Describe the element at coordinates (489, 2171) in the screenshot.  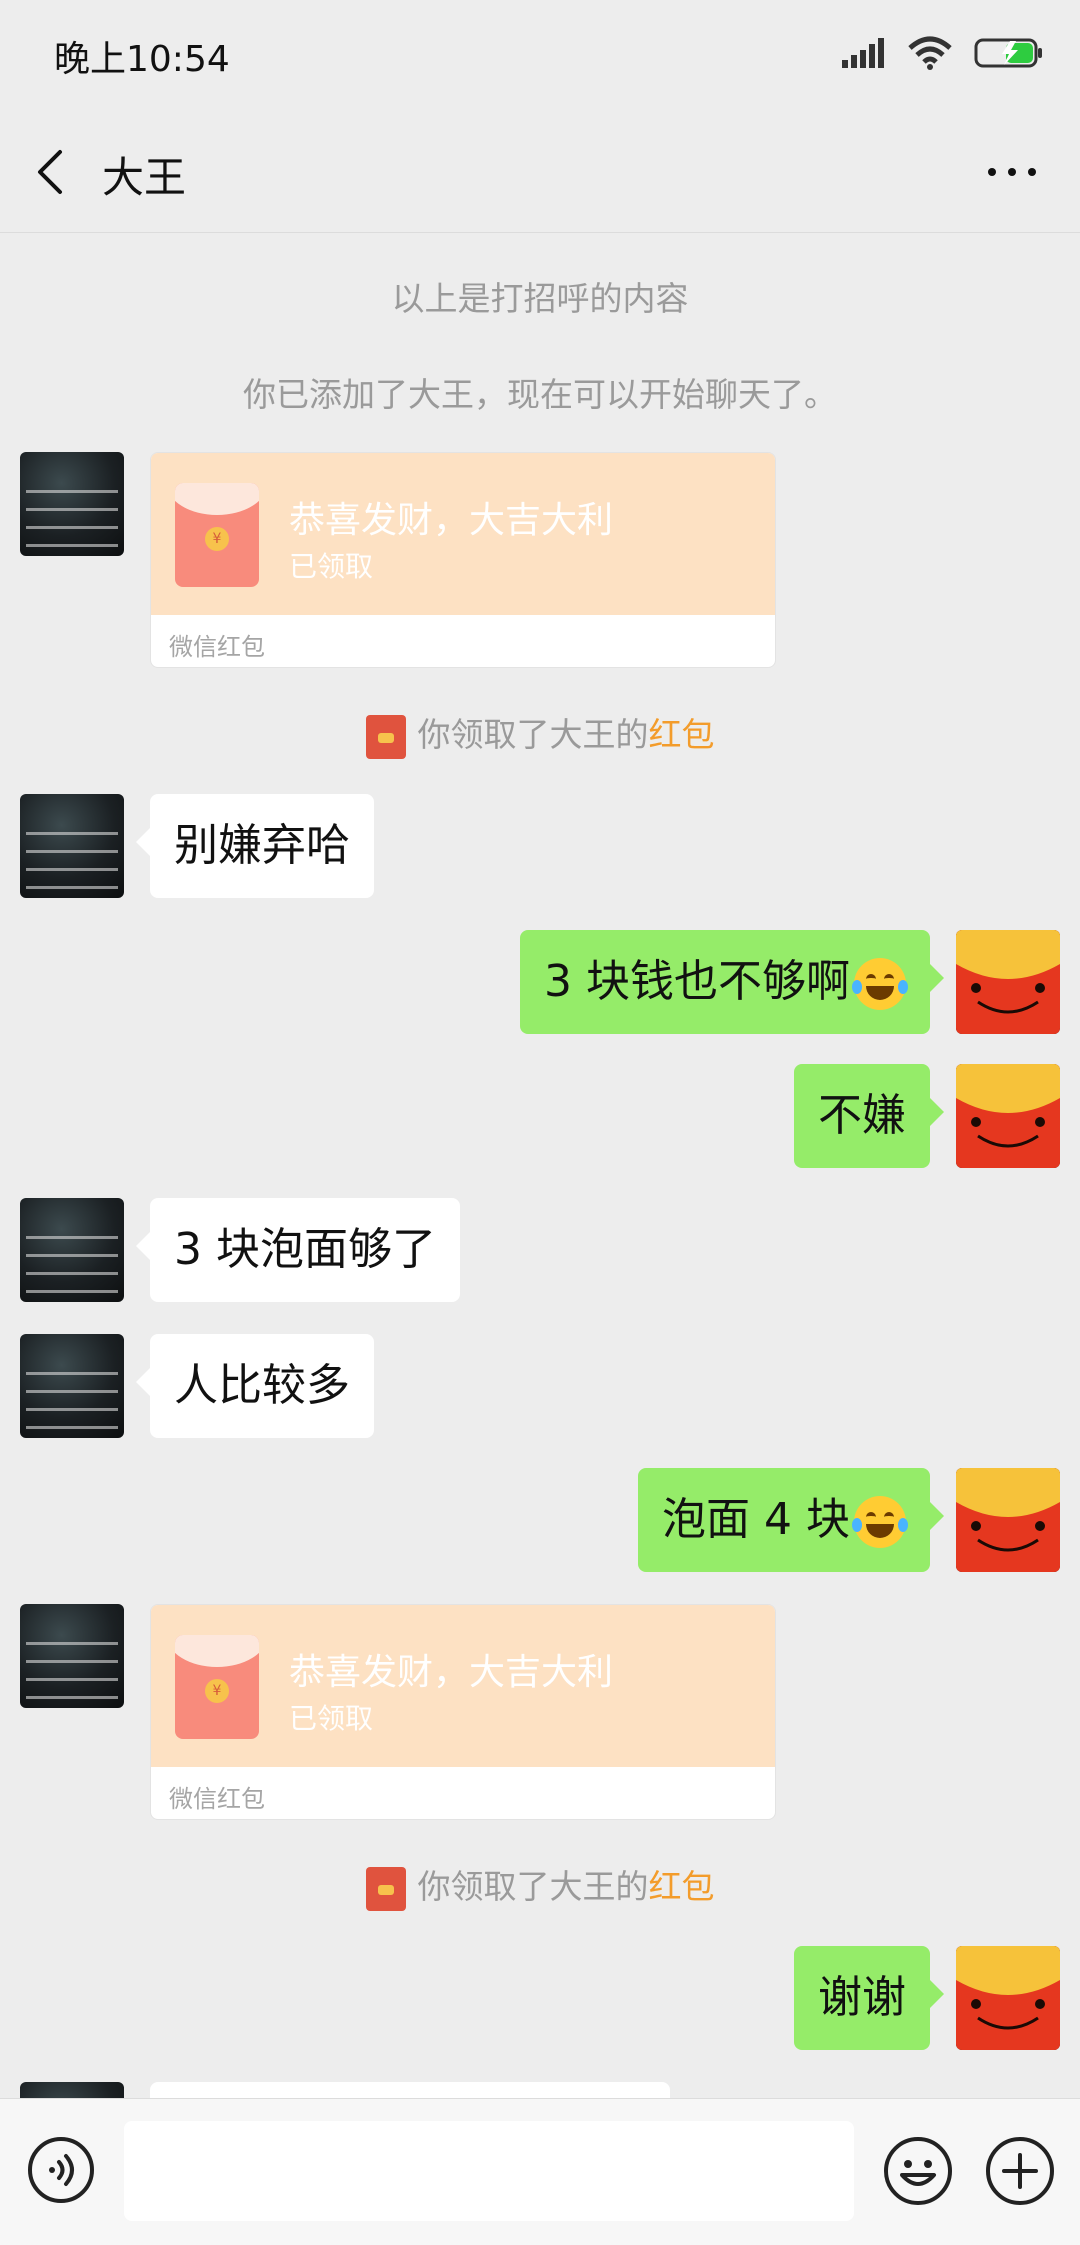
I see `message-input` at that location.